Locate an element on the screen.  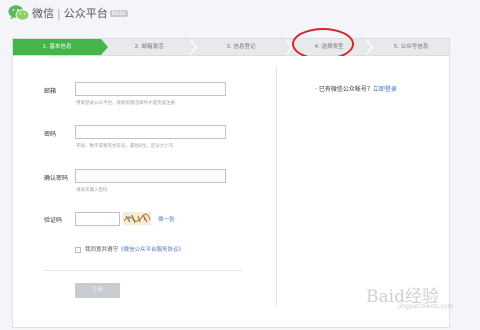
confirm-password-label: 确认密码 is located at coordinates (56, 178).